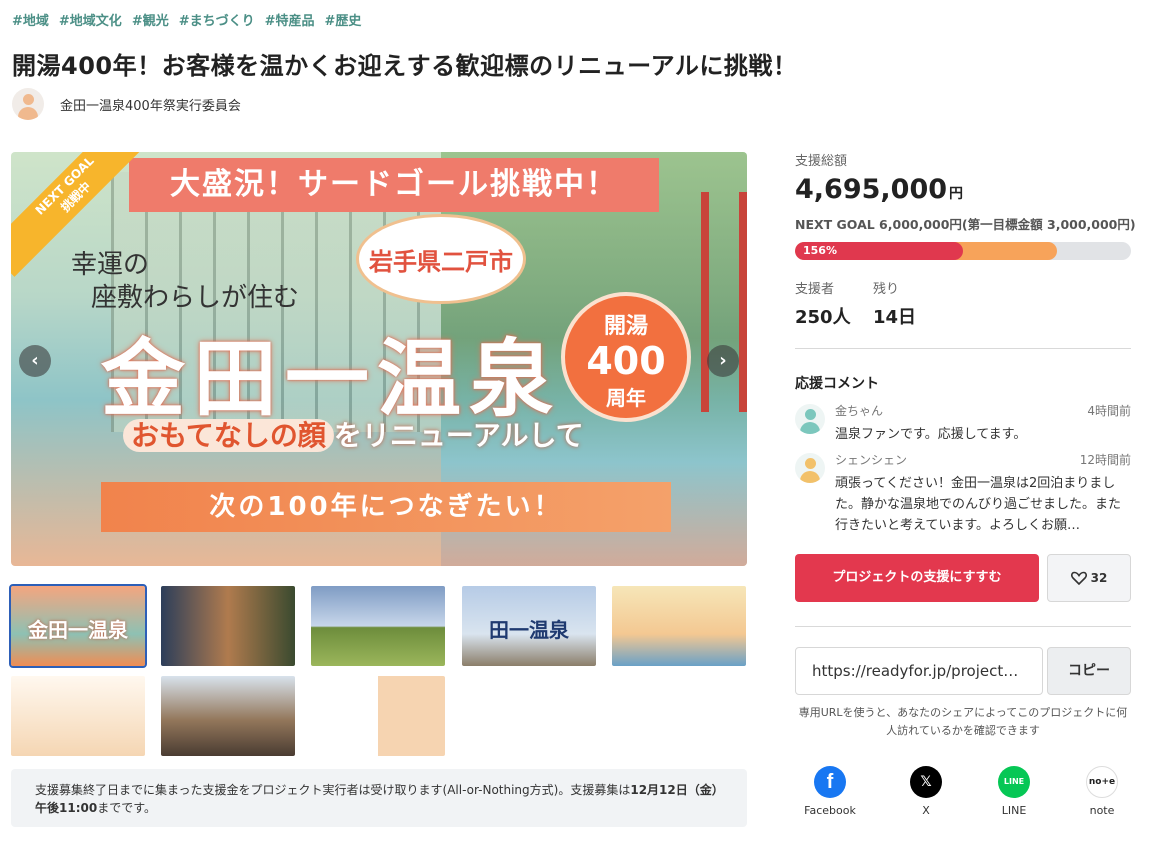 This screenshot has width=1154, height=849. I want to click on comment-time: 12時間前, so click(1105, 460).